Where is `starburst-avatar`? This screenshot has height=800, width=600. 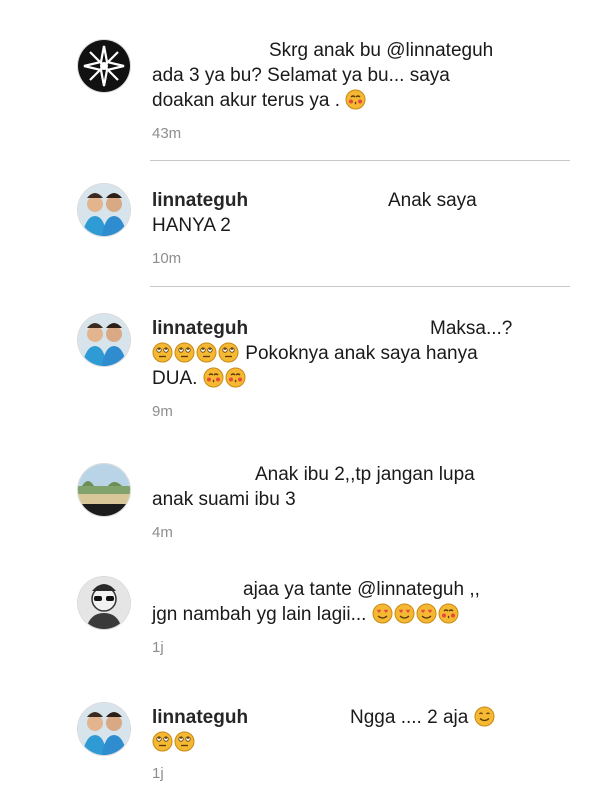
starburst-avatar is located at coordinates (104, 66).